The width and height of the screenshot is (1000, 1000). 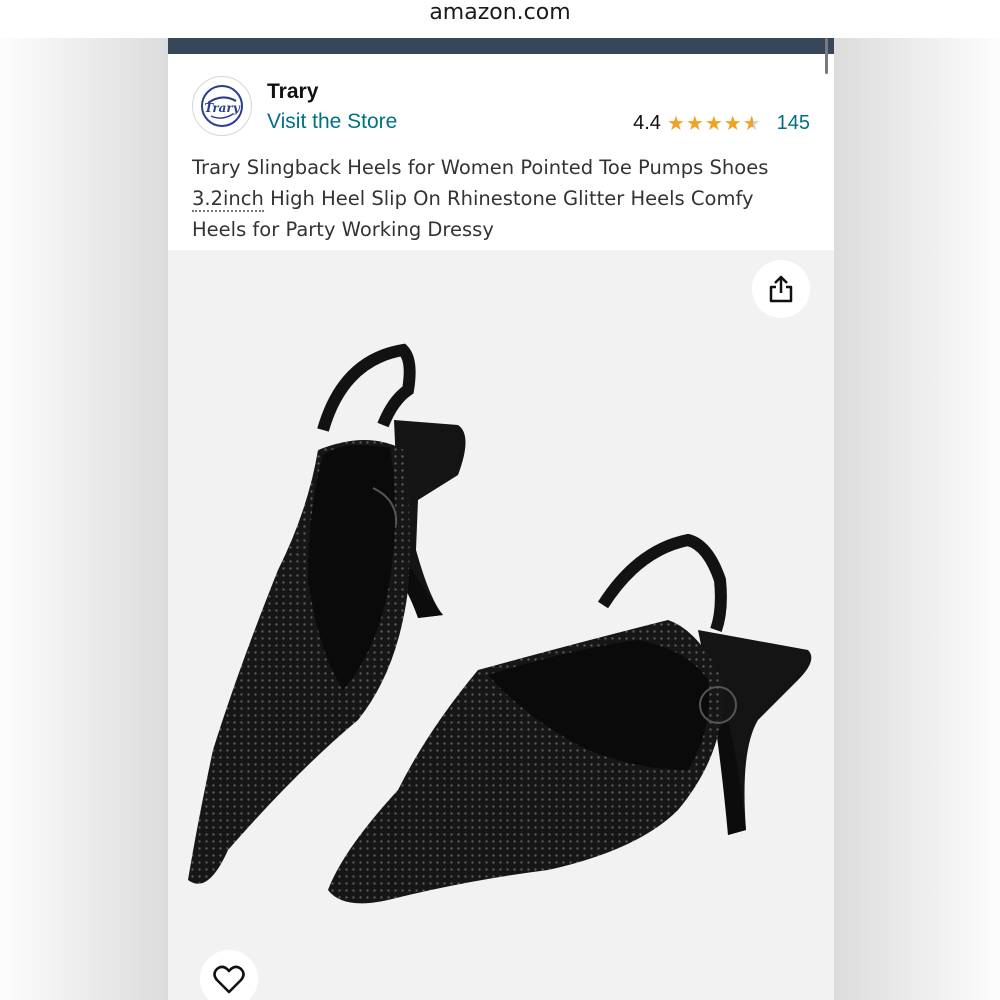 I want to click on browser-address-bar: amazon.com, so click(x=500, y=19).